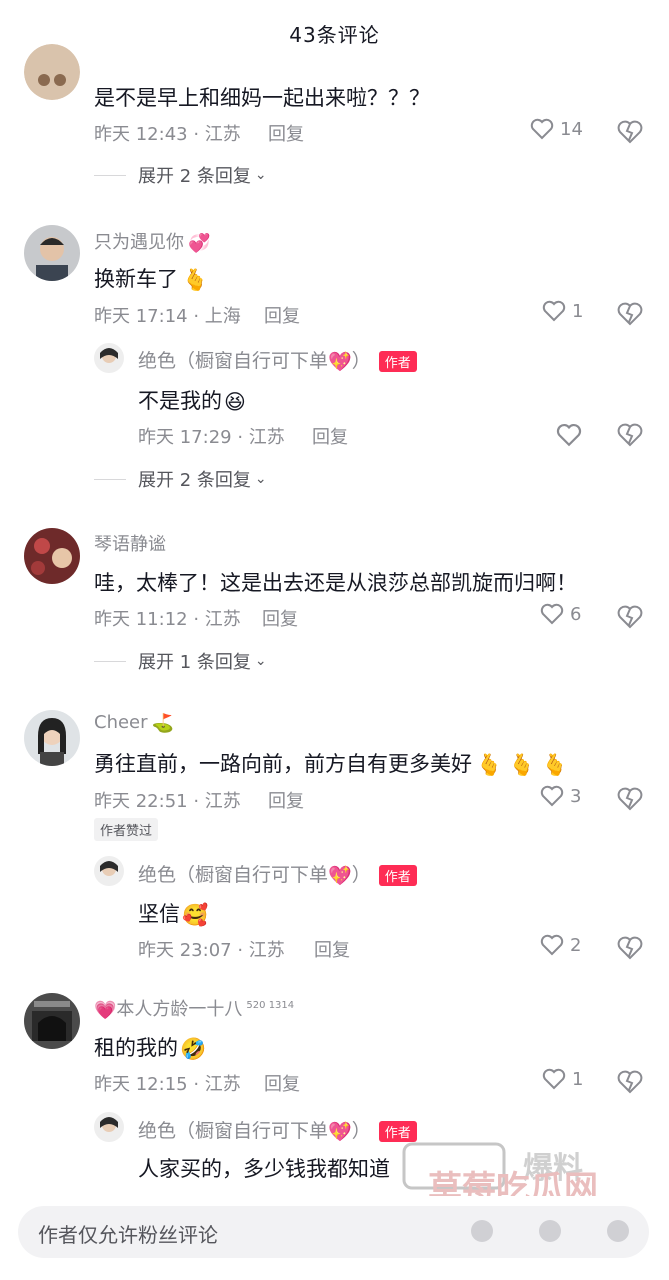 Image resolution: width=669 pixels, height=1280 pixels. What do you see at coordinates (167, 316) in the screenshot?
I see `comment-time: 昨天 17:14 · 上海` at bounding box center [167, 316].